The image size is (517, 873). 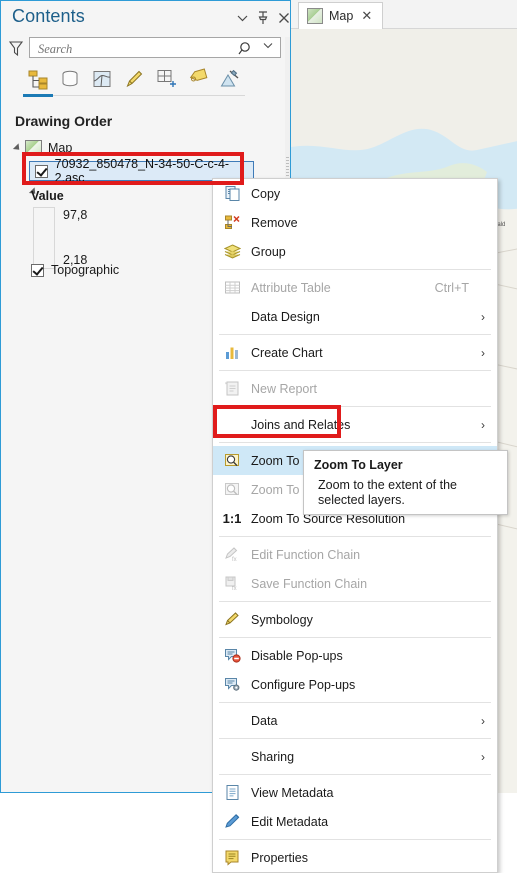 What do you see at coordinates (355, 352) in the screenshot?
I see `menu-item-create-chart: Create Chart ›` at bounding box center [355, 352].